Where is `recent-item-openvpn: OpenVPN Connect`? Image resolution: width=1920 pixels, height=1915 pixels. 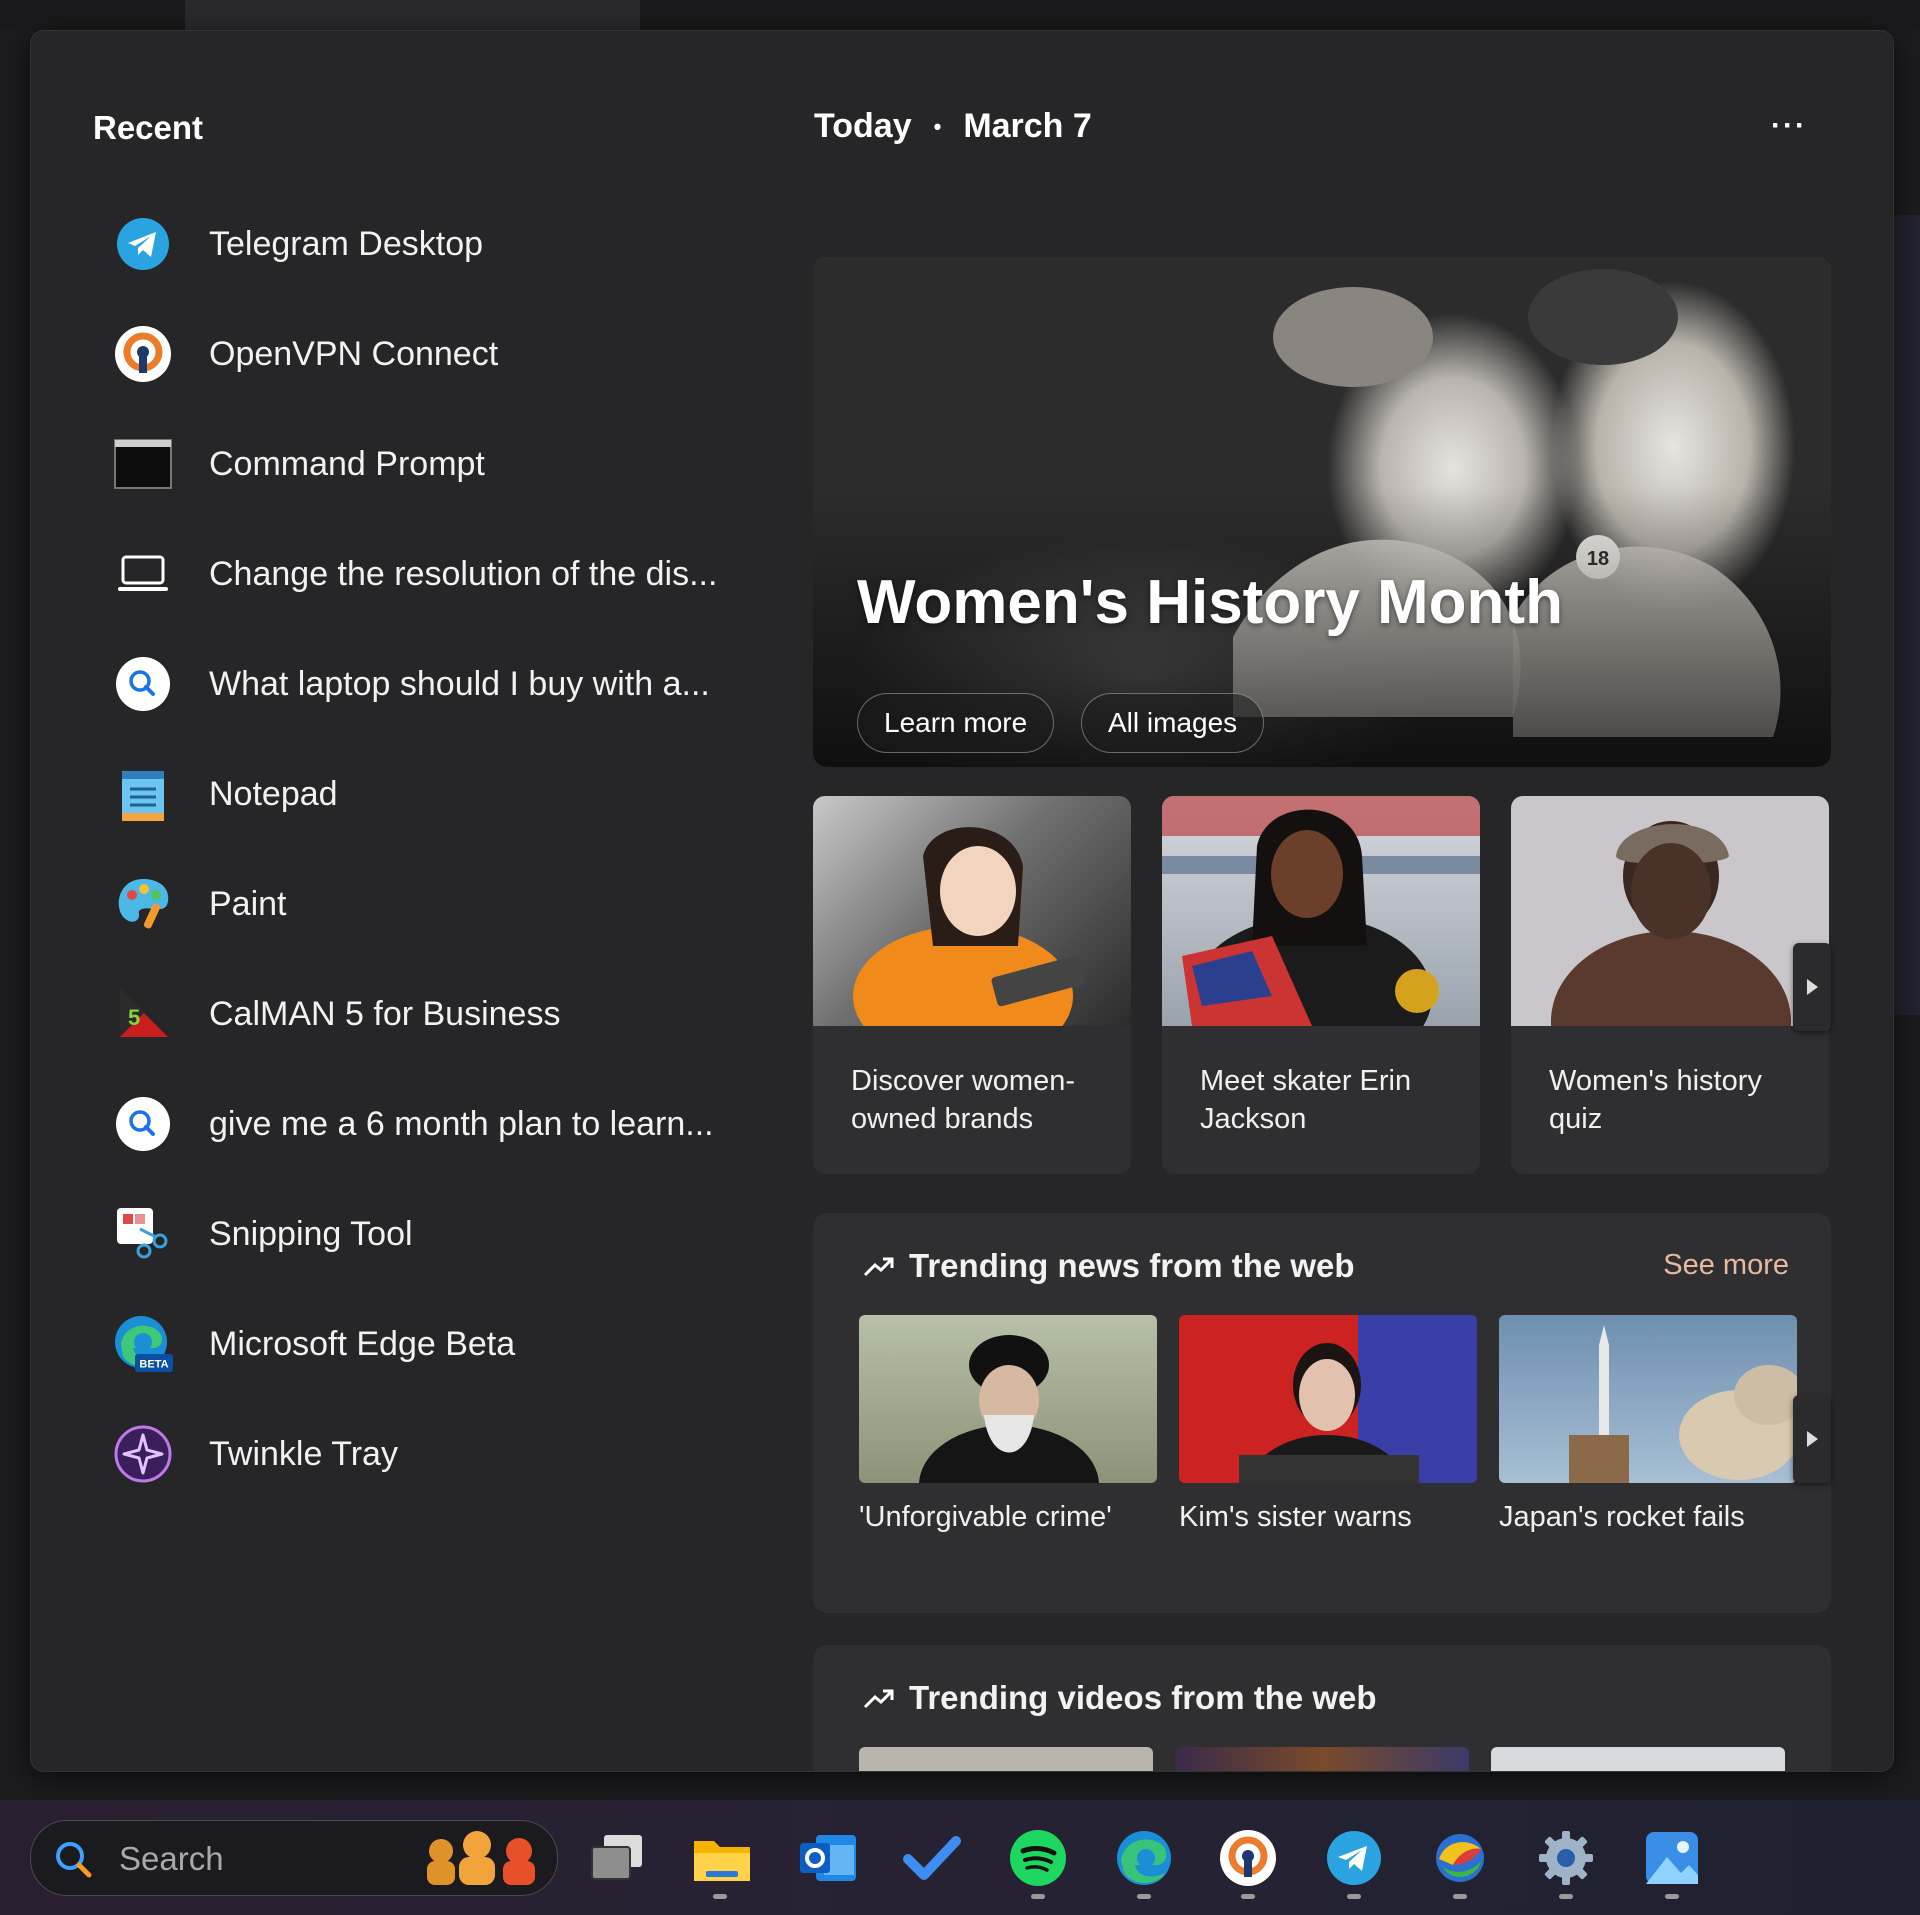
recent-item-openvpn: OpenVPN Connect is located at coordinates (433, 354).